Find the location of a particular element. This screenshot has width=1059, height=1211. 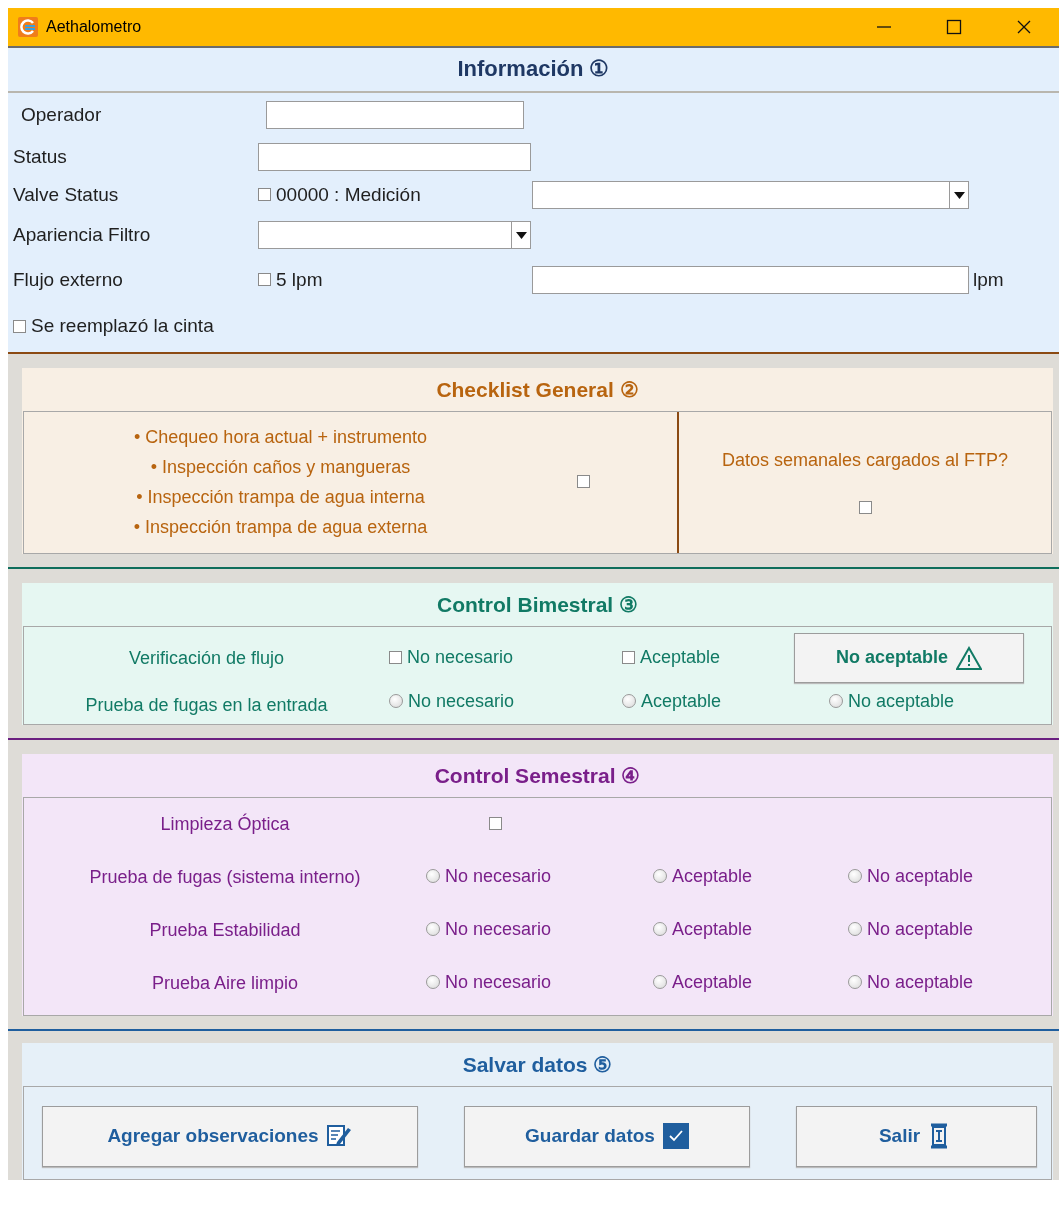

row-label: Prueba de fugas (sistema interno) is located at coordinates (225, 877).